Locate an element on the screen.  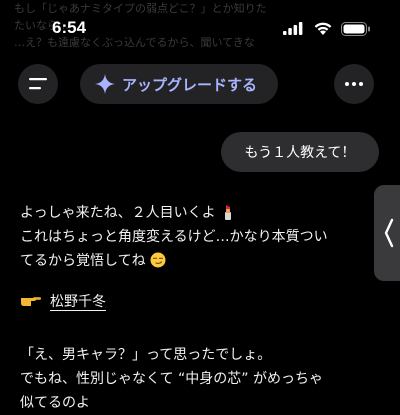
user-message-bubble: もう１人教えて！ is located at coordinates (300, 152).